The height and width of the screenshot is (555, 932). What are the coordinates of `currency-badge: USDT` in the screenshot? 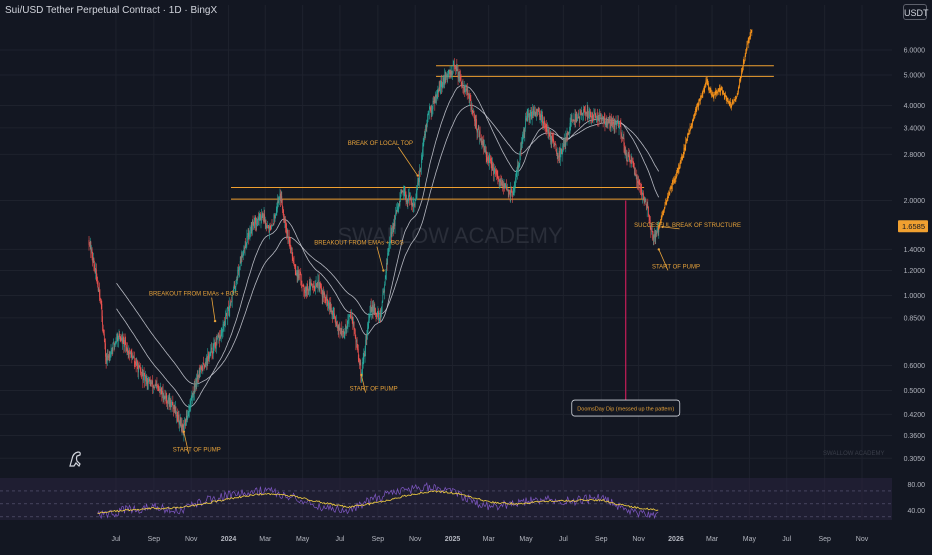 It's located at (916, 12).